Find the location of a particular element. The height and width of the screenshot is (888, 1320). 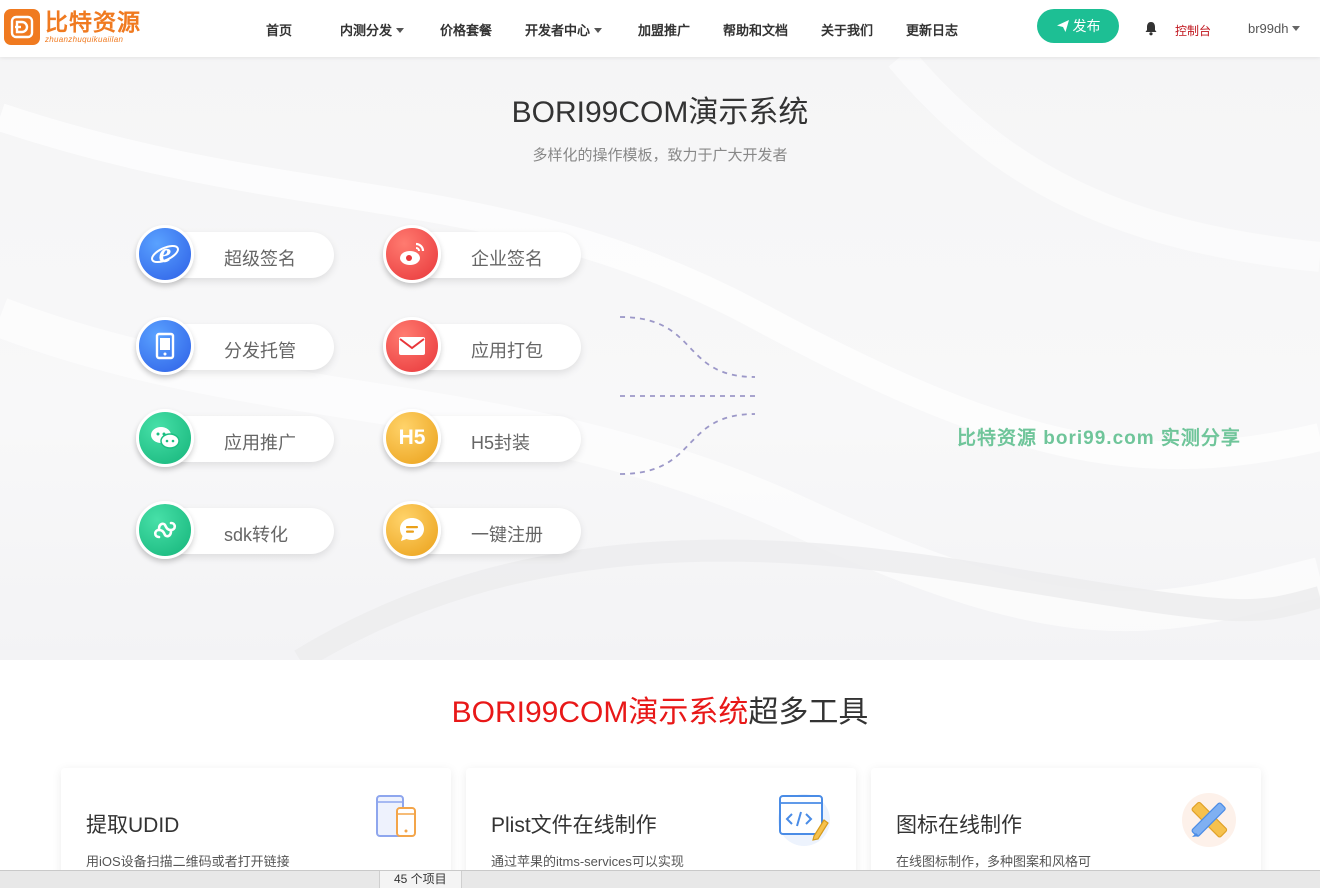

card-title: 图标在线制作 is located at coordinates (959, 825).